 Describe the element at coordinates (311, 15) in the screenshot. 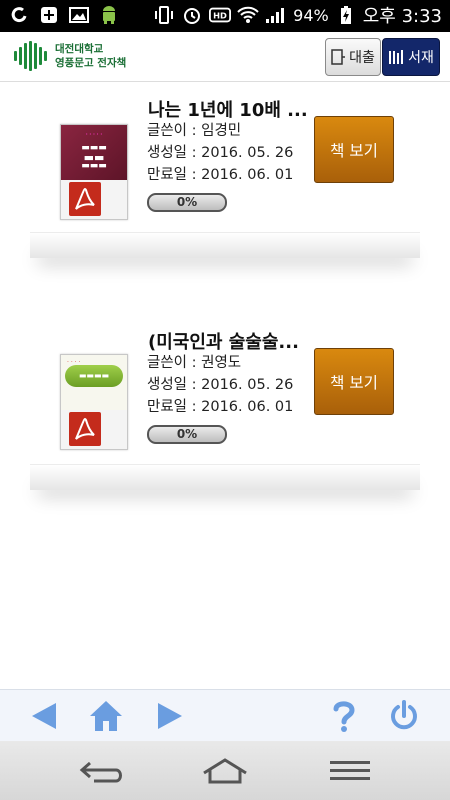

I see `battery-percent: 94%` at that location.